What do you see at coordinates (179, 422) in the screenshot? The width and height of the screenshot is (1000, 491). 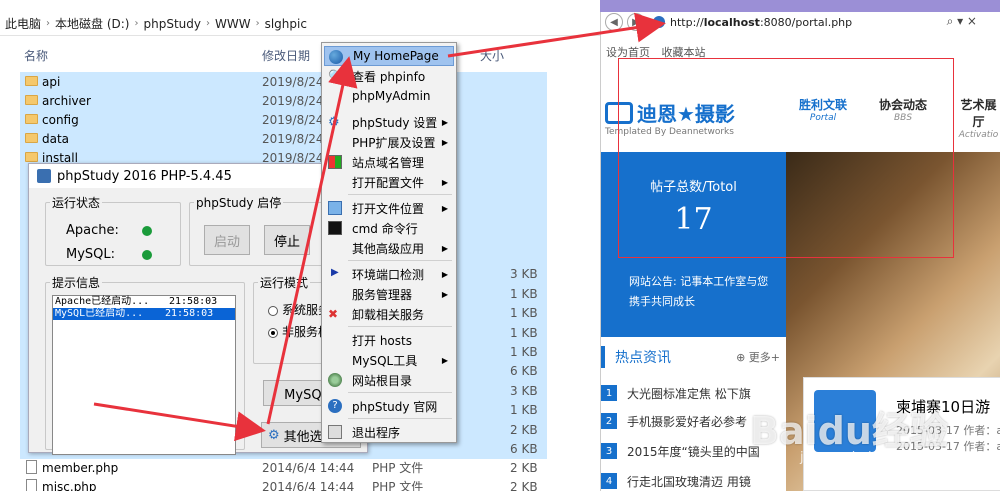 I see `arrow-to-other-options` at bounding box center [179, 422].